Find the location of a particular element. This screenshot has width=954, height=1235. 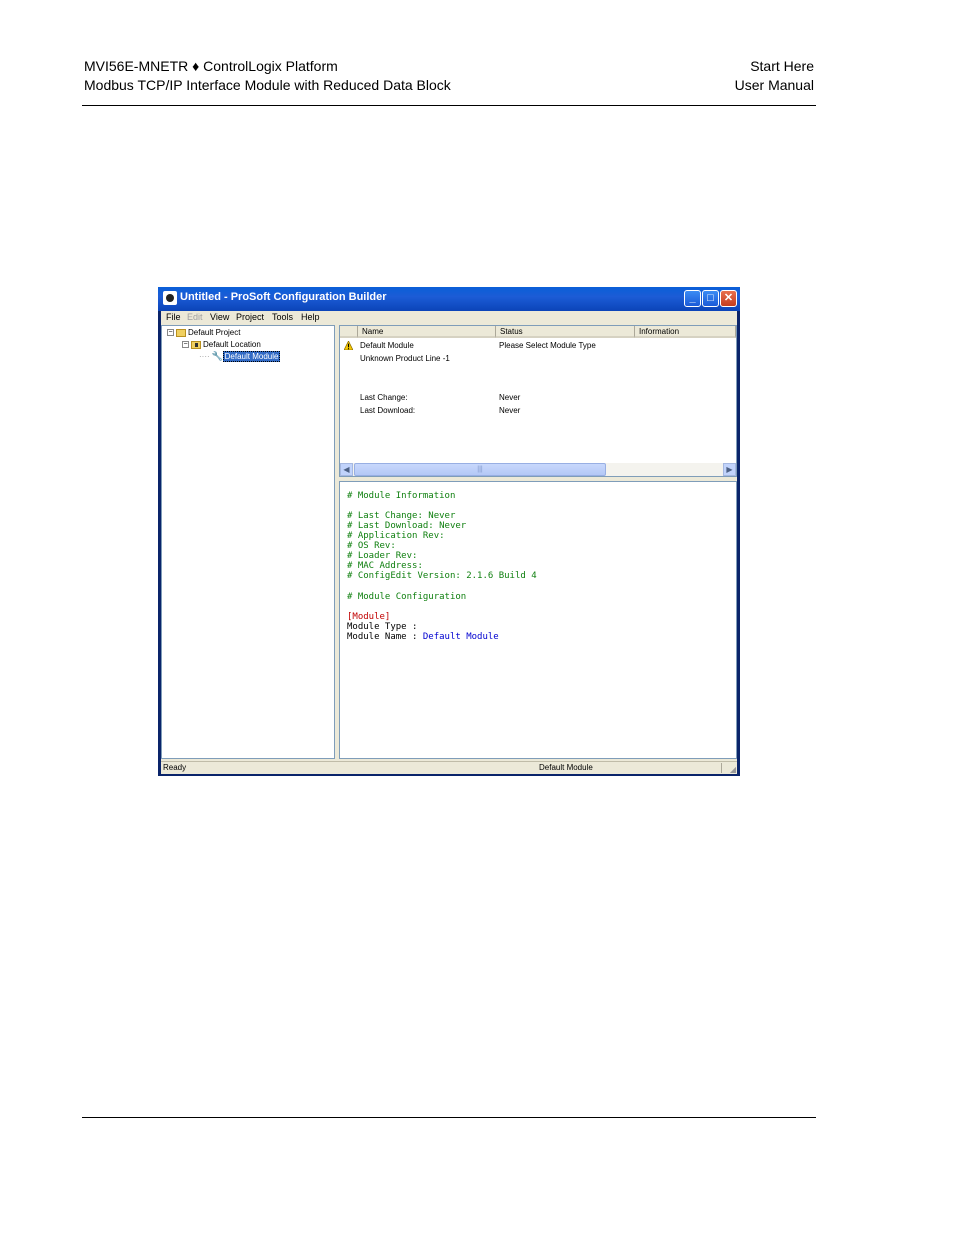

tree-item-location: − Default Location is located at coordinates (221, 344).